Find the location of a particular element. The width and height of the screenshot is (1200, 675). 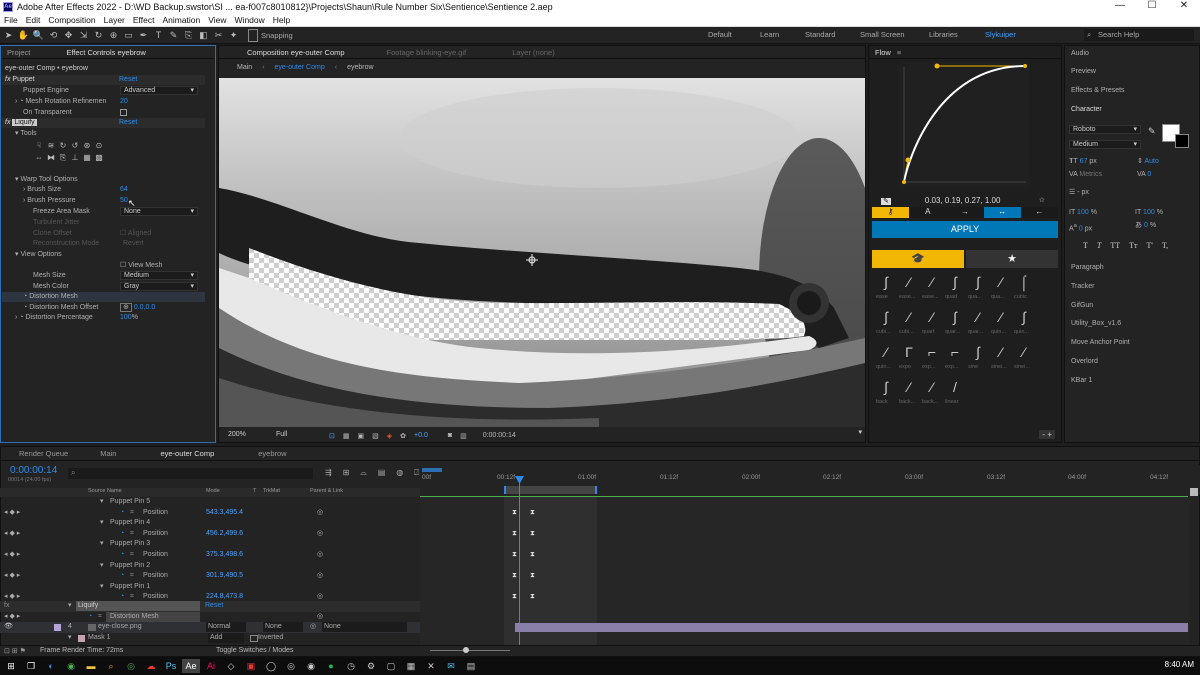

snapping-checkbox is located at coordinates (253, 35).